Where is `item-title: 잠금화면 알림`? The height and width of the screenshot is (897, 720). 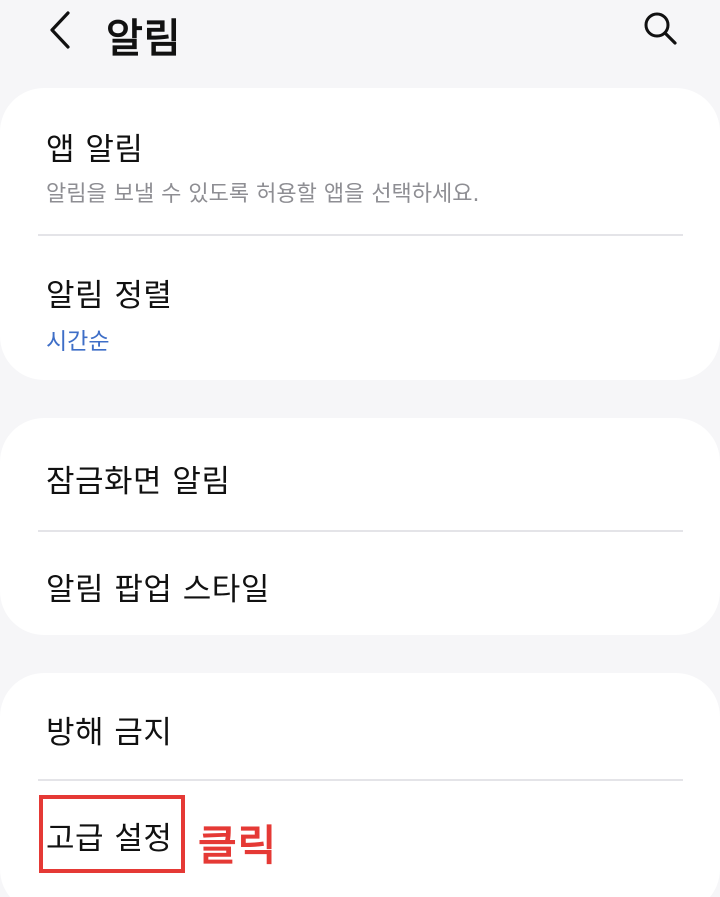
item-title: 잠금화면 알림 is located at coordinates (138, 482).